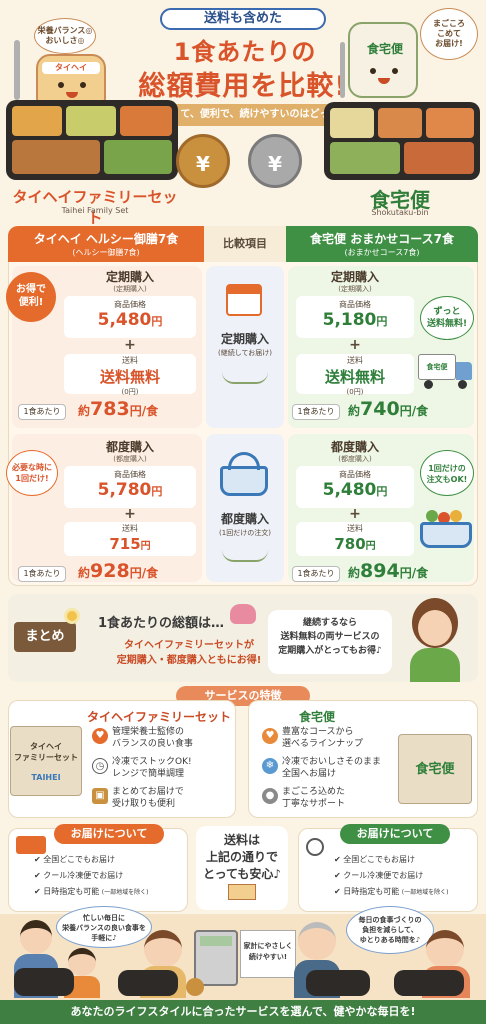  Describe the element at coordinates (130, 490) in the screenshot. I see `single-left-price: 5,780円` at that location.